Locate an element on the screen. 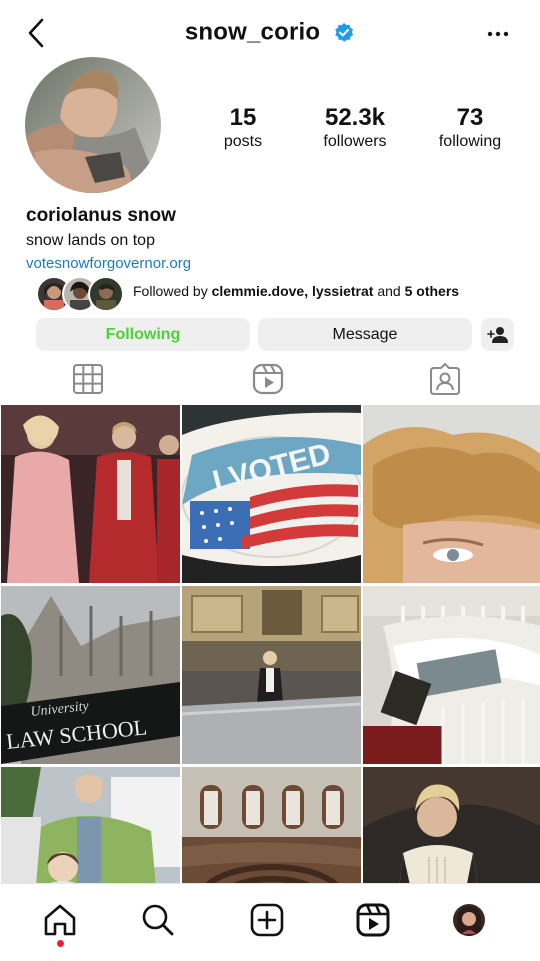  grid-post: I VOTED is located at coordinates (271, 494).